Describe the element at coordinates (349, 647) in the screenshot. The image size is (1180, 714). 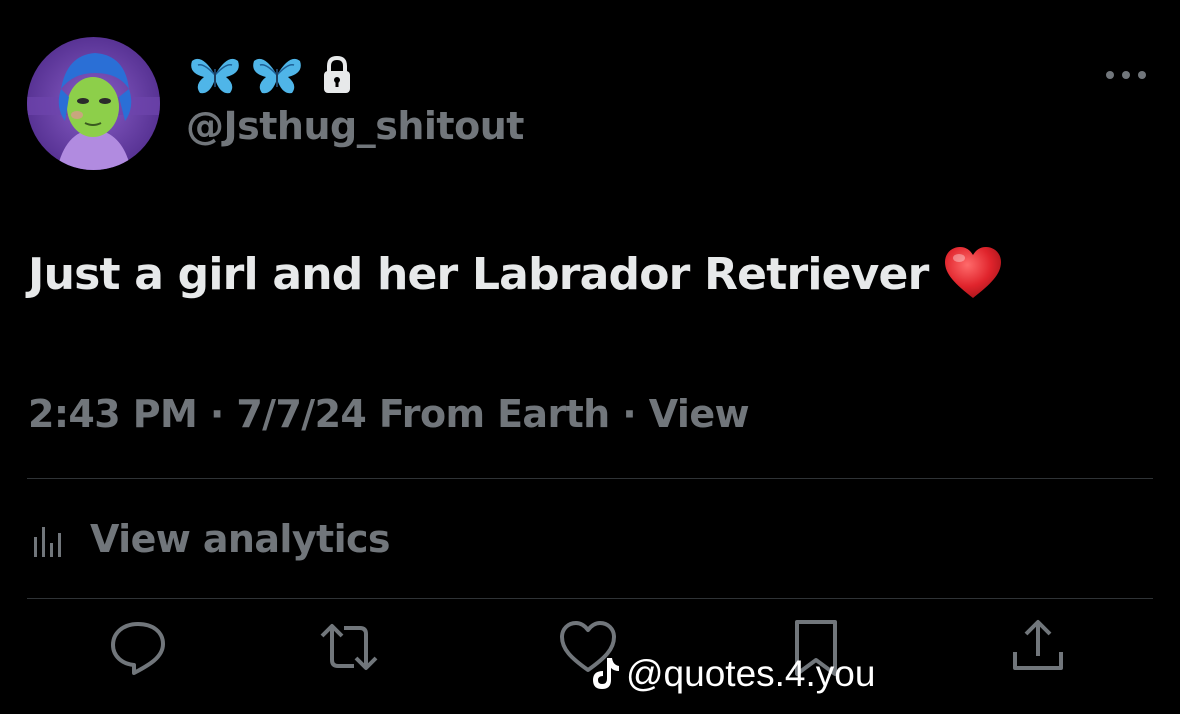
I see `retweet-icon` at that location.